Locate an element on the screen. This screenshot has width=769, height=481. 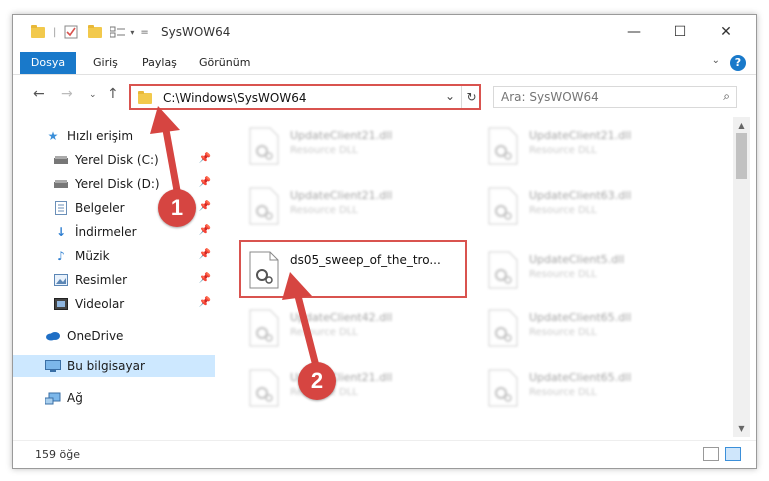
annotation-arrows is located at coordinates (235, 238).